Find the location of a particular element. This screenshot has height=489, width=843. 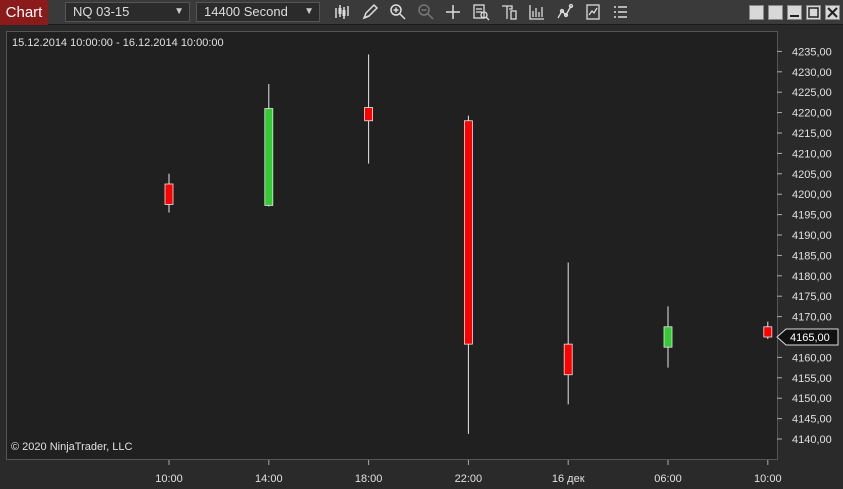

y-tick-label: 4175,00 is located at coordinates (812, 297).